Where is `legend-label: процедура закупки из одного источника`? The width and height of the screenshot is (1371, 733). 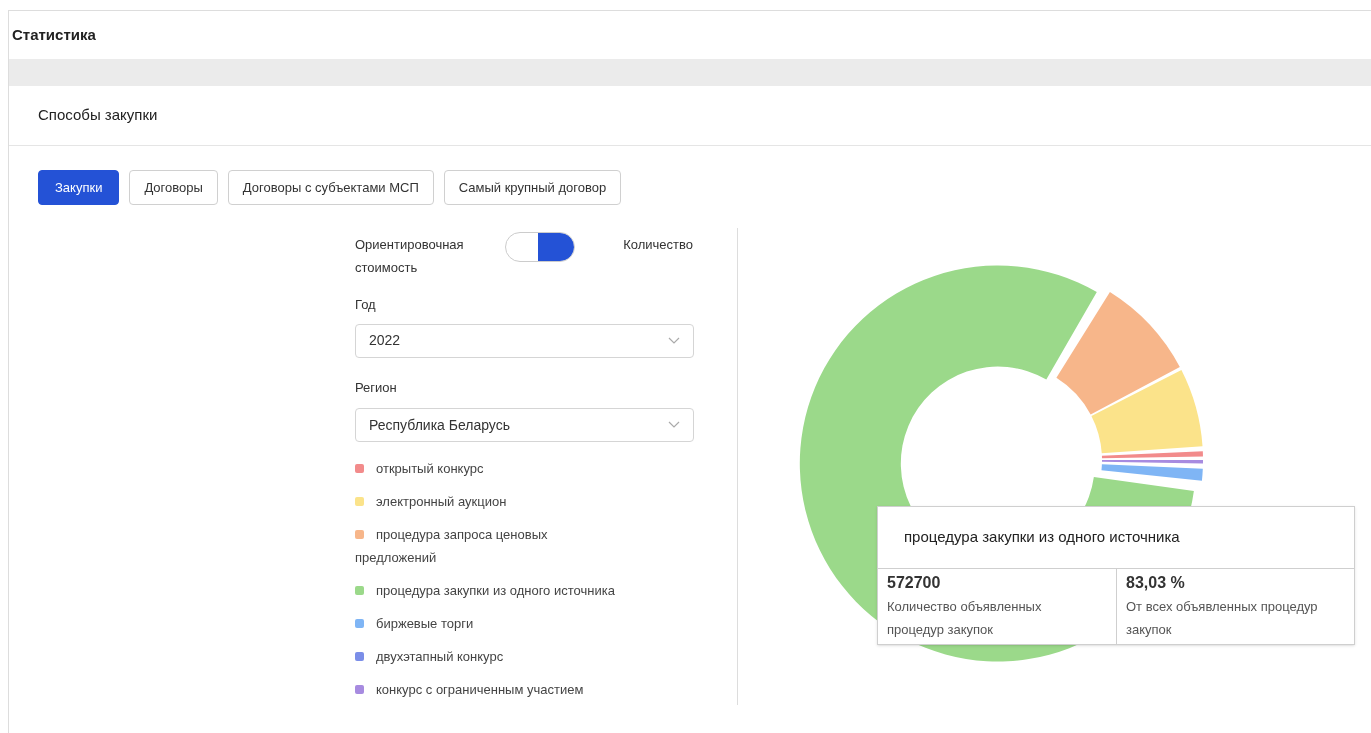 legend-label: процедура закупки из одного источника is located at coordinates (489, 590).